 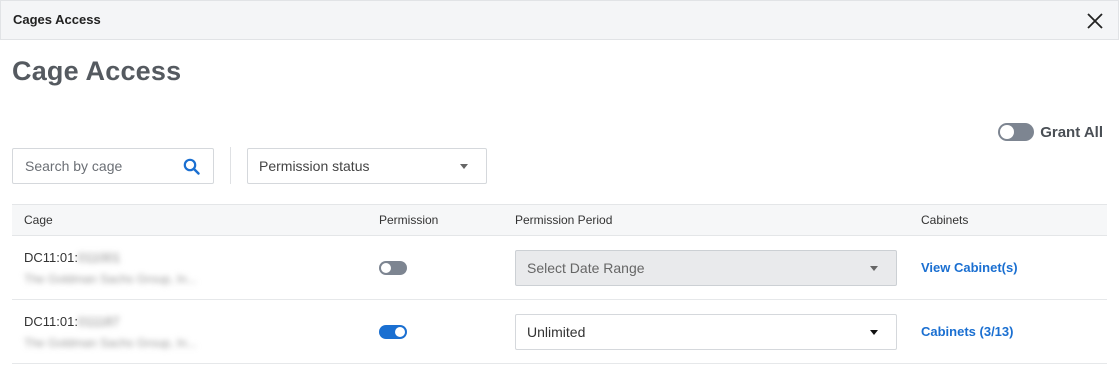 What do you see at coordinates (564, 220) in the screenshot?
I see `header-permission-period: Permission Period` at bounding box center [564, 220].